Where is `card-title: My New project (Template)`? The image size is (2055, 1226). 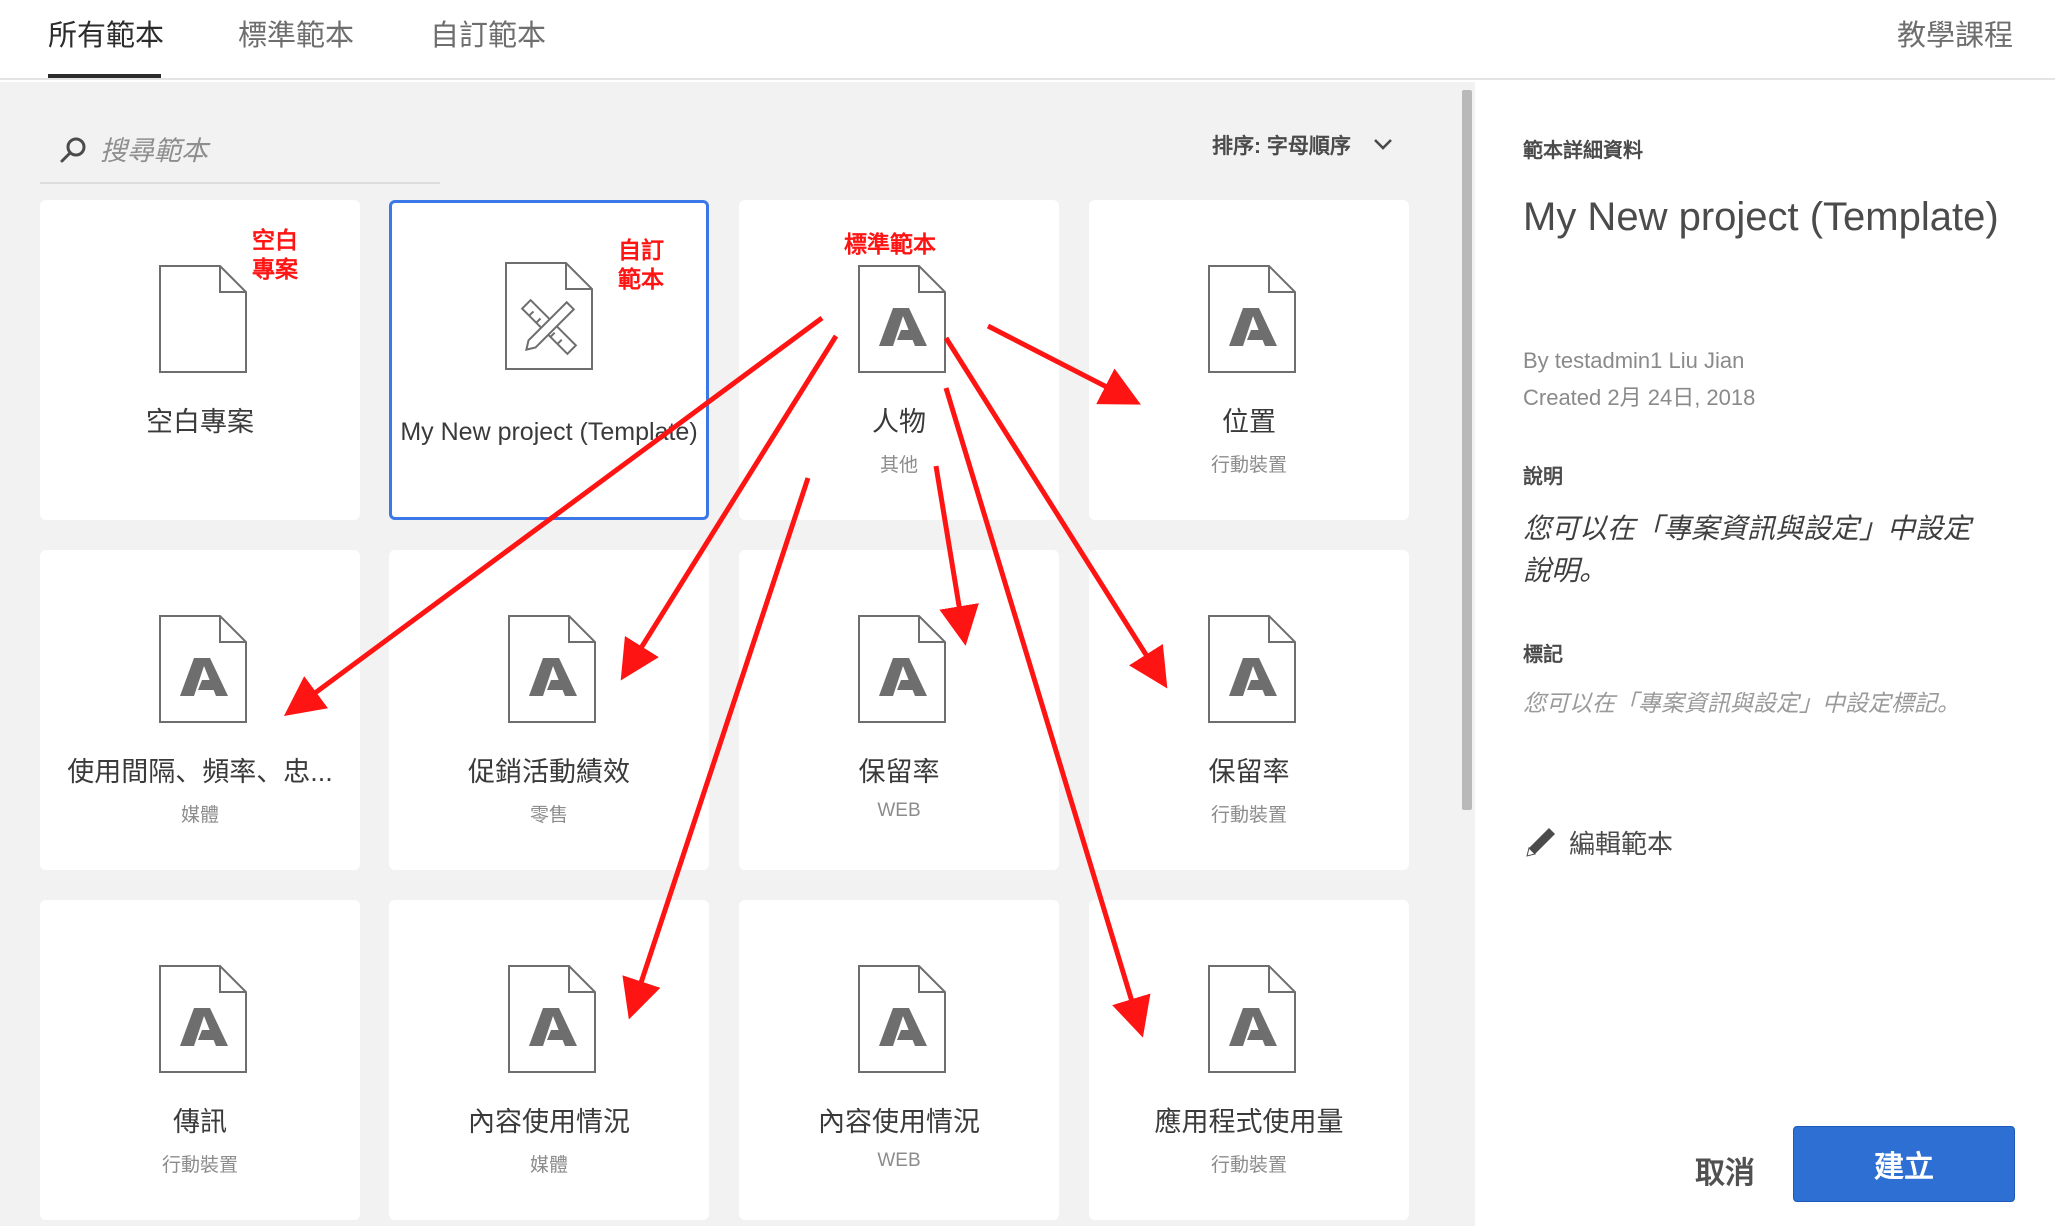 card-title: My New project (Template) is located at coordinates (549, 432).